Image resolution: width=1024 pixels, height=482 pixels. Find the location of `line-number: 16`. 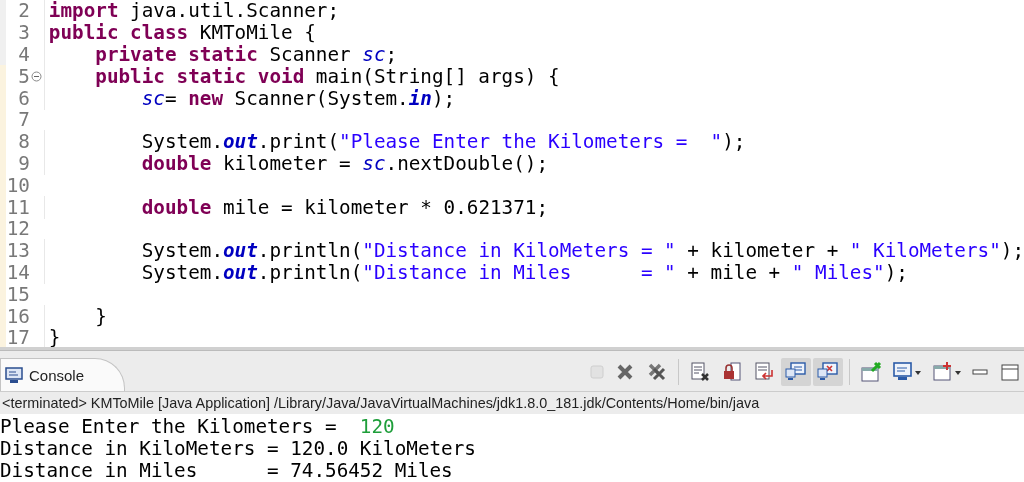

line-number: 16 is located at coordinates (17, 316).